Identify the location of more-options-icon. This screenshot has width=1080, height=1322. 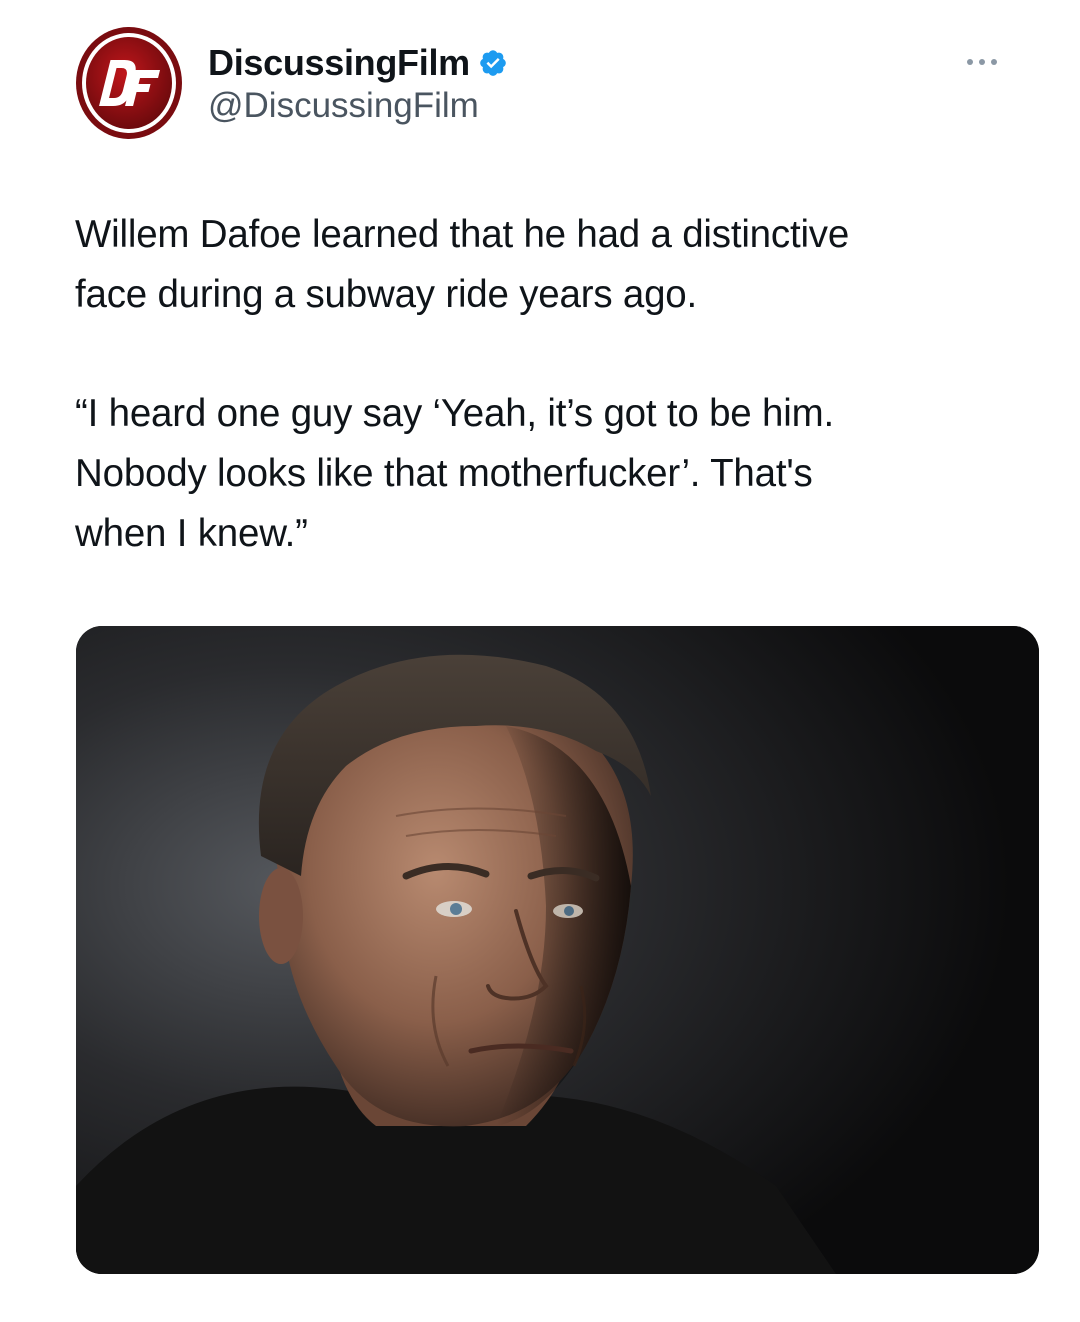
(982, 62).